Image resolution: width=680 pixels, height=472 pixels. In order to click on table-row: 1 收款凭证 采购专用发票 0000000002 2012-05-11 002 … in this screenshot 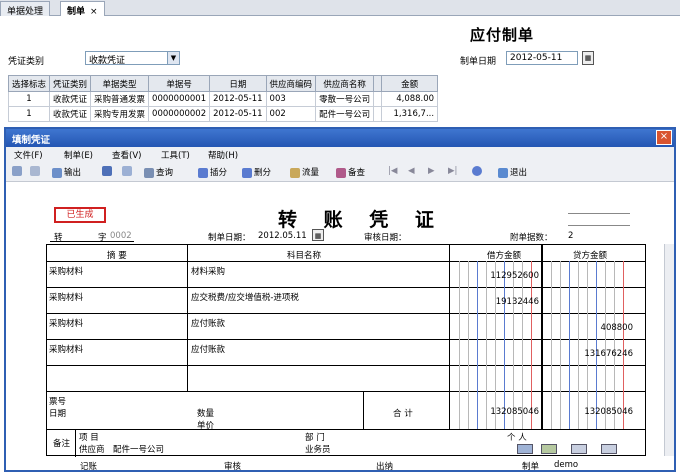, I will do `click(223, 114)`.